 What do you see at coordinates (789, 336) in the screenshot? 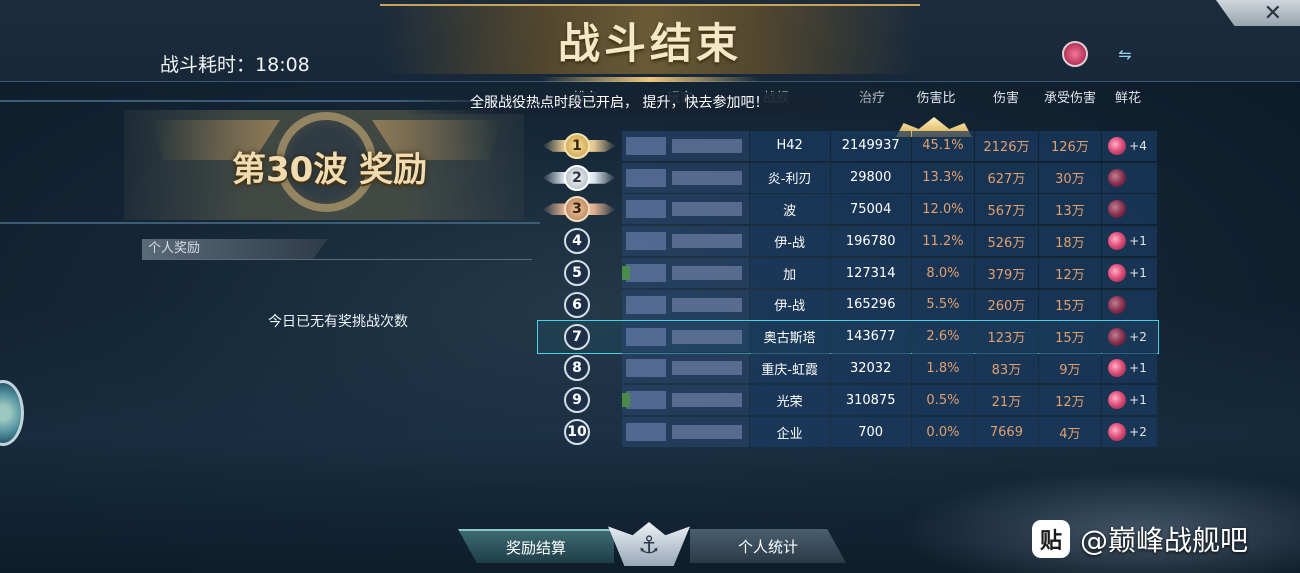
I see `ship-name: 奥古斯塔` at bounding box center [789, 336].